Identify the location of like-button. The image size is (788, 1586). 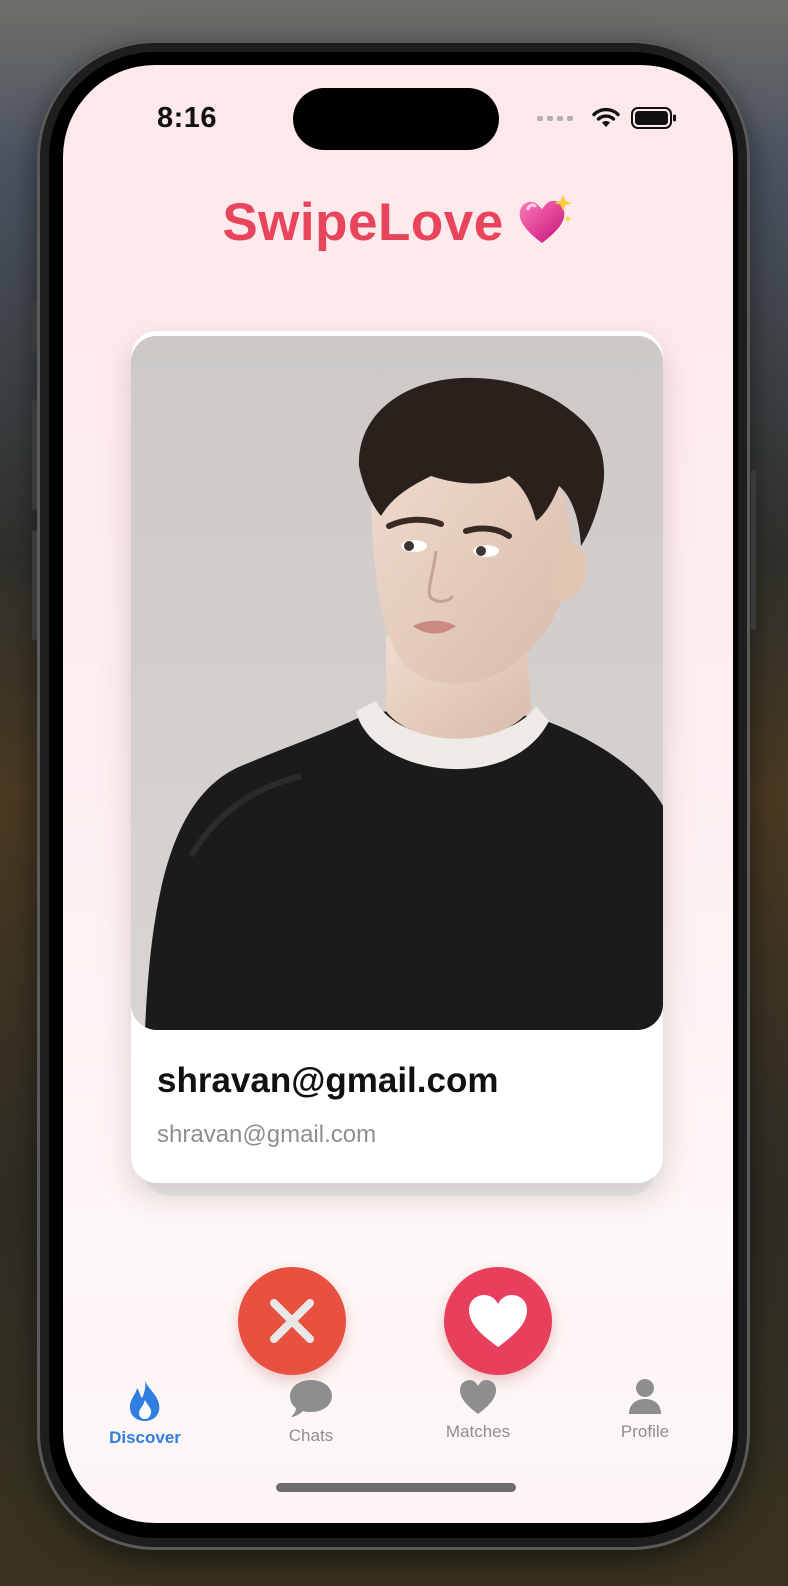
(498, 1321).